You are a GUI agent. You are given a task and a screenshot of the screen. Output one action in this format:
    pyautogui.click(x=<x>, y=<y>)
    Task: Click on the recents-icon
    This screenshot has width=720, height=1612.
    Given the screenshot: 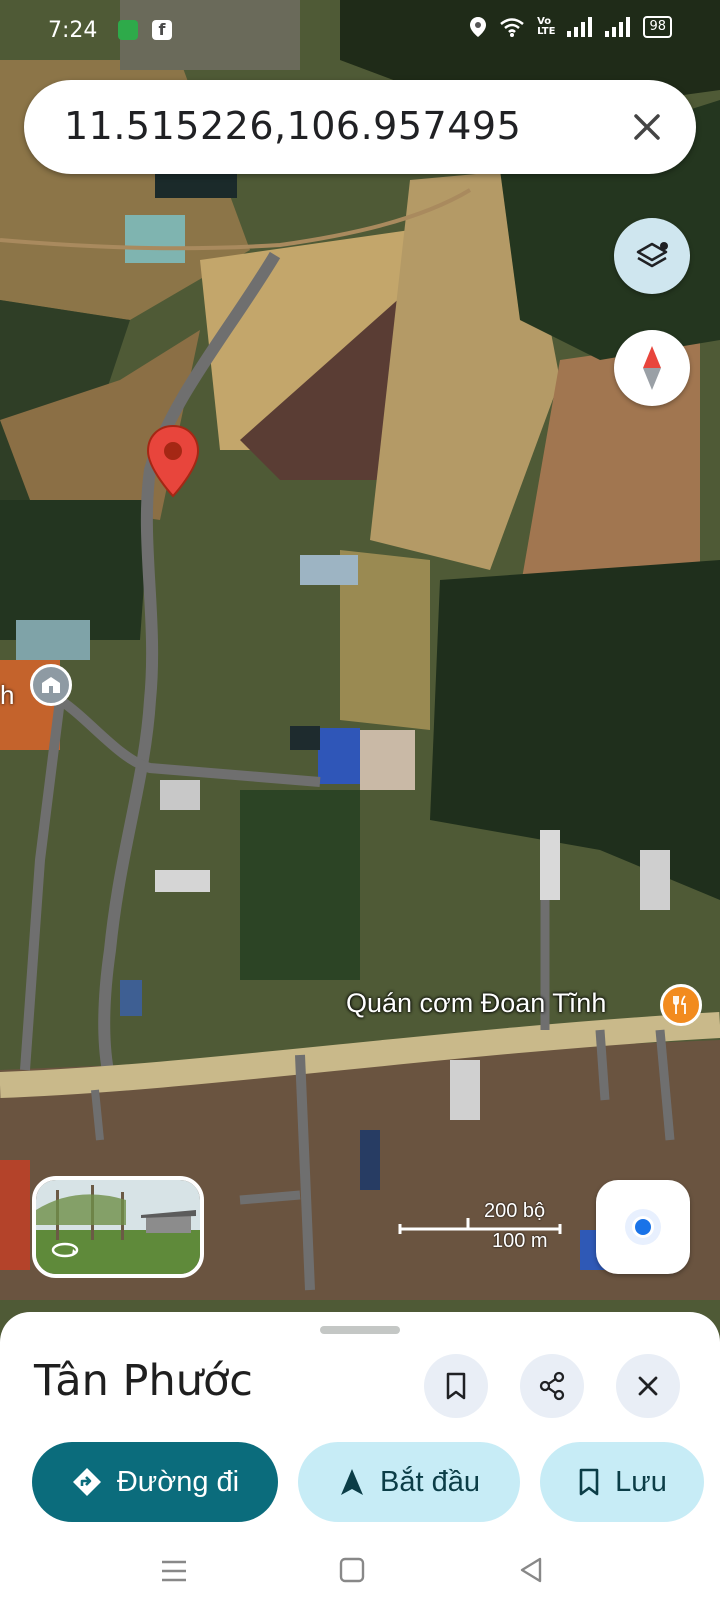 What is the action you would take?
    pyautogui.click(x=174, y=1571)
    